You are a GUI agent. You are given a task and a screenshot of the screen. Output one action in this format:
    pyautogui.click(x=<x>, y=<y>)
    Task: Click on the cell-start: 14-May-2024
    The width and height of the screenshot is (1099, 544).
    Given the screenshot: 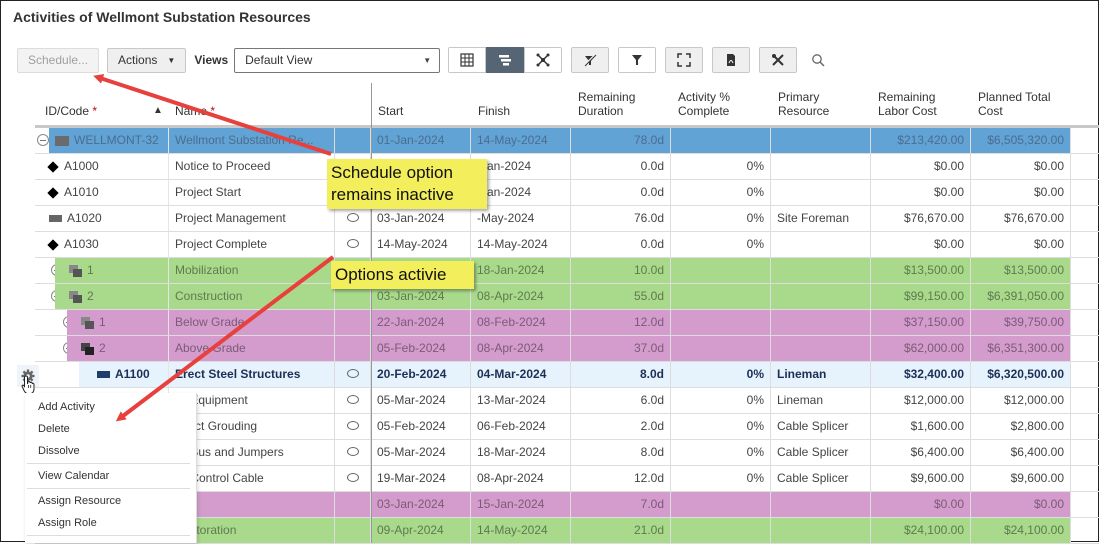 What is the action you would take?
    pyautogui.click(x=421, y=244)
    